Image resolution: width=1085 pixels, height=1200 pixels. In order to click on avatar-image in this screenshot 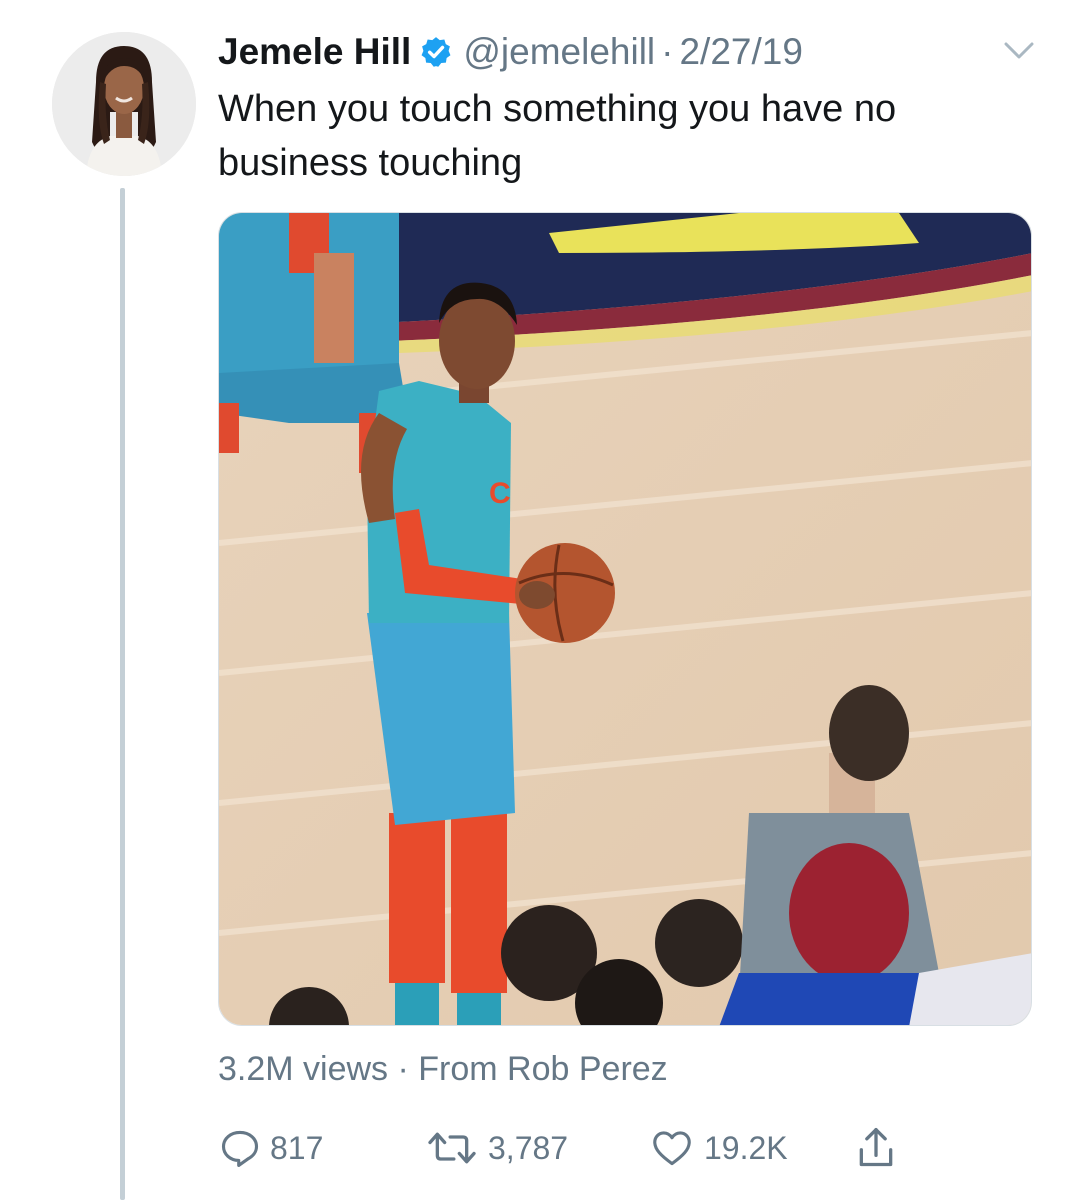, I will do `click(124, 104)`.